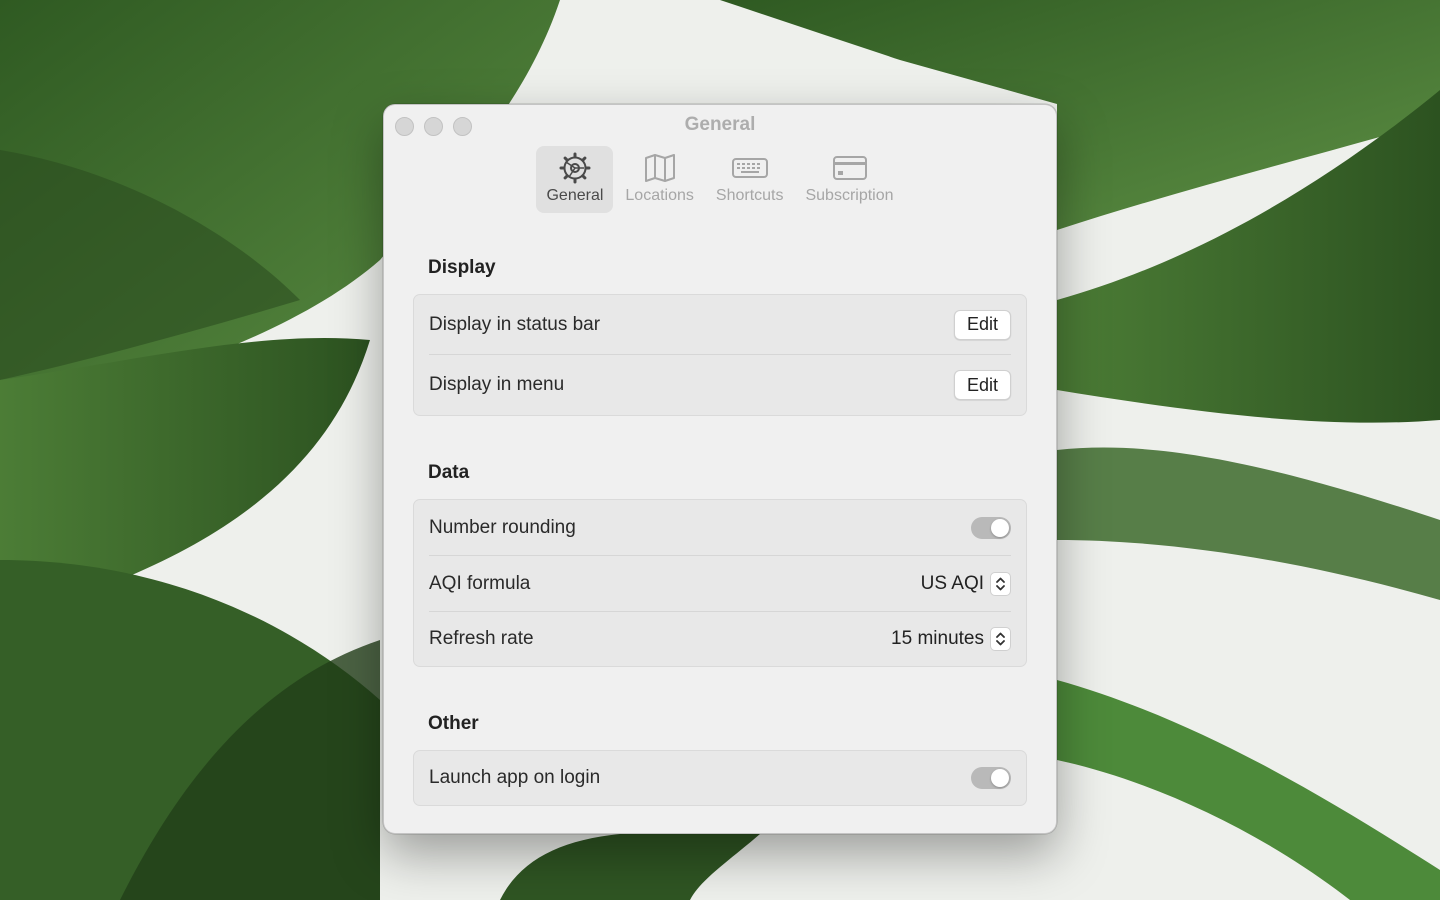 Image resolution: width=1440 pixels, height=900 pixels. Describe the element at coordinates (720, 325) in the screenshot. I see `row-display-status-bar: Display in status bar Edit` at that location.